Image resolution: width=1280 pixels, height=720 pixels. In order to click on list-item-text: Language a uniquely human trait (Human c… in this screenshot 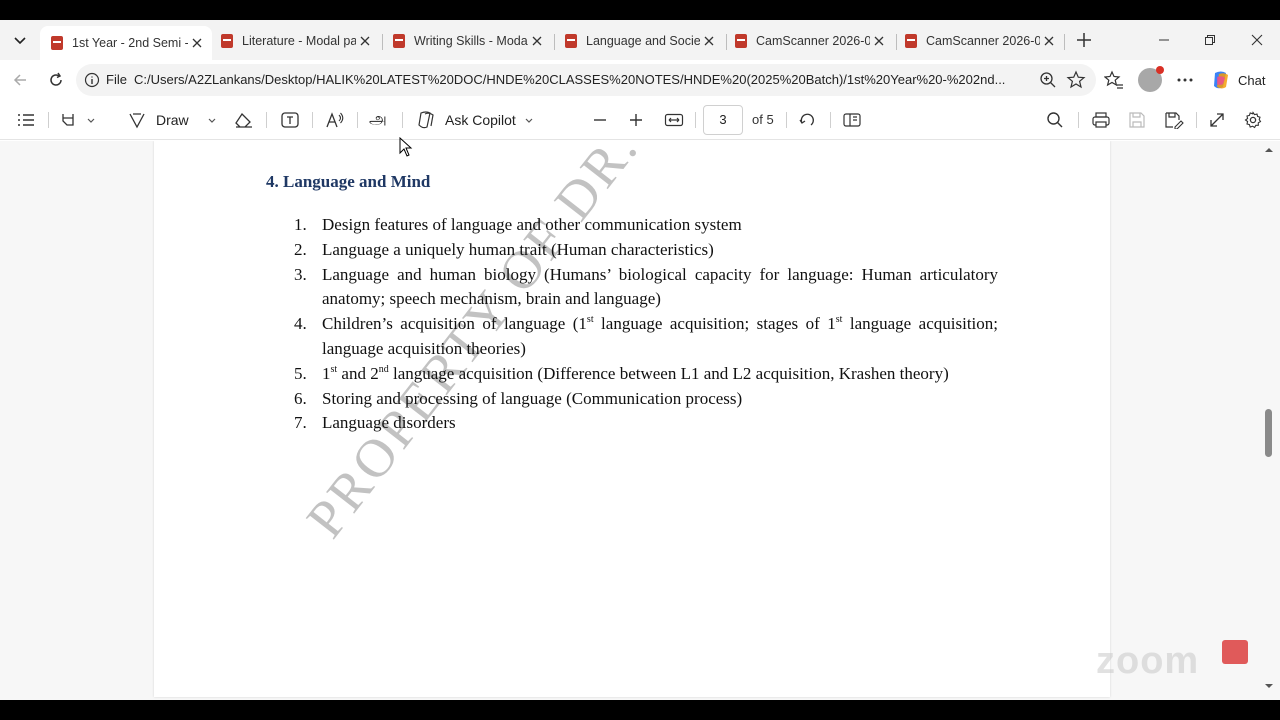, I will do `click(518, 249)`.